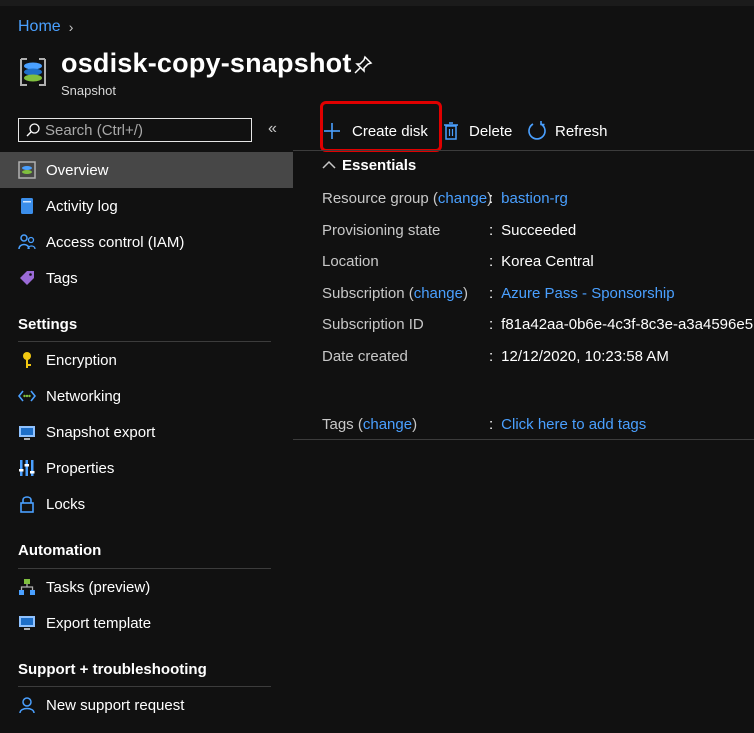 The width and height of the screenshot is (754, 733). I want to click on trash-icon, so click(451, 131).